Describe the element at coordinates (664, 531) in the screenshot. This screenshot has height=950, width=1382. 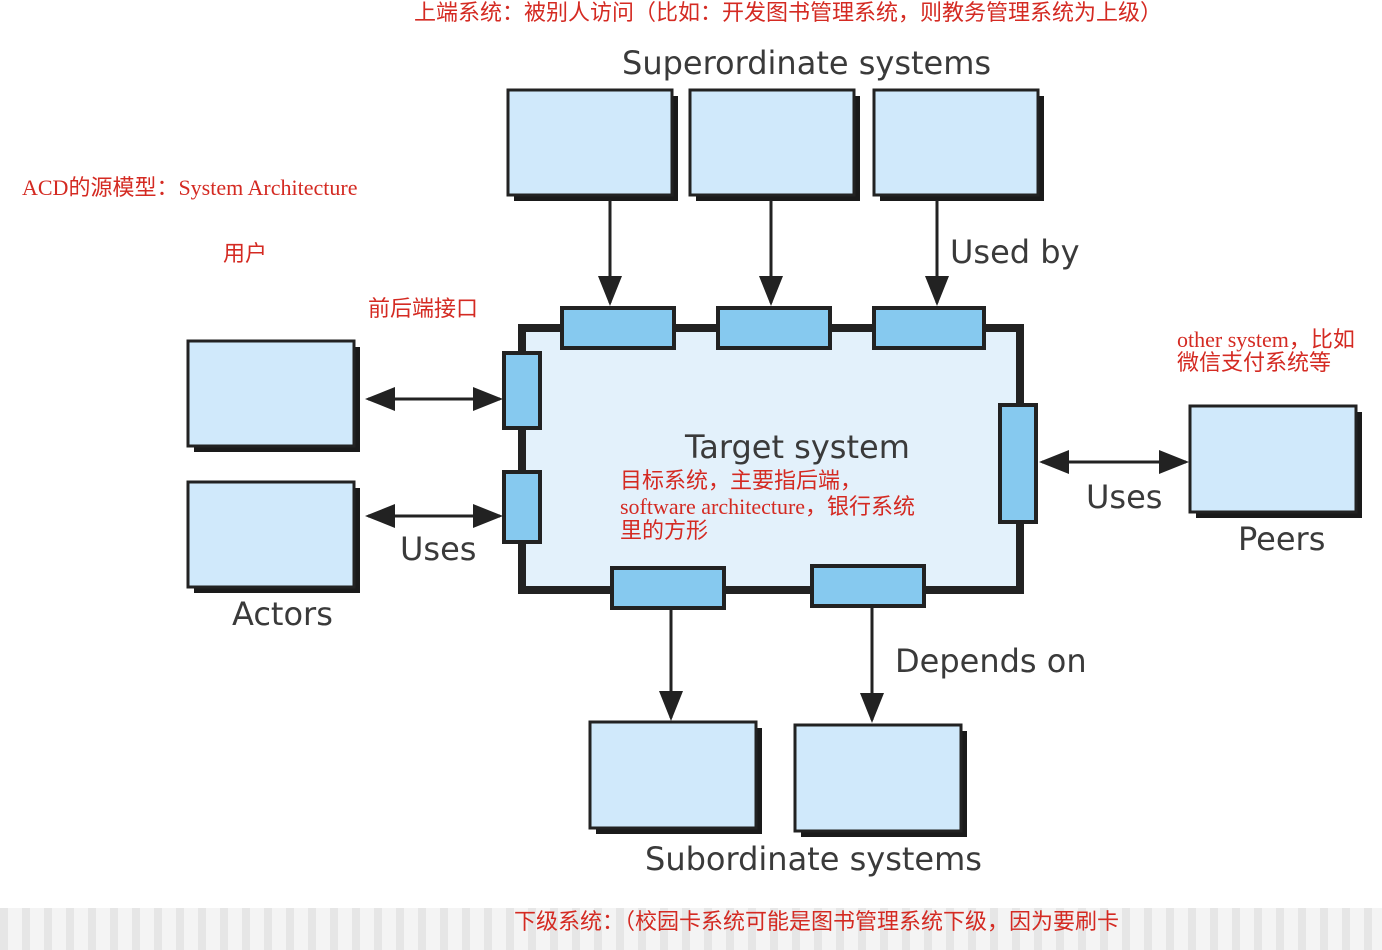
I see `annotation-target-3: 里的方形` at that location.